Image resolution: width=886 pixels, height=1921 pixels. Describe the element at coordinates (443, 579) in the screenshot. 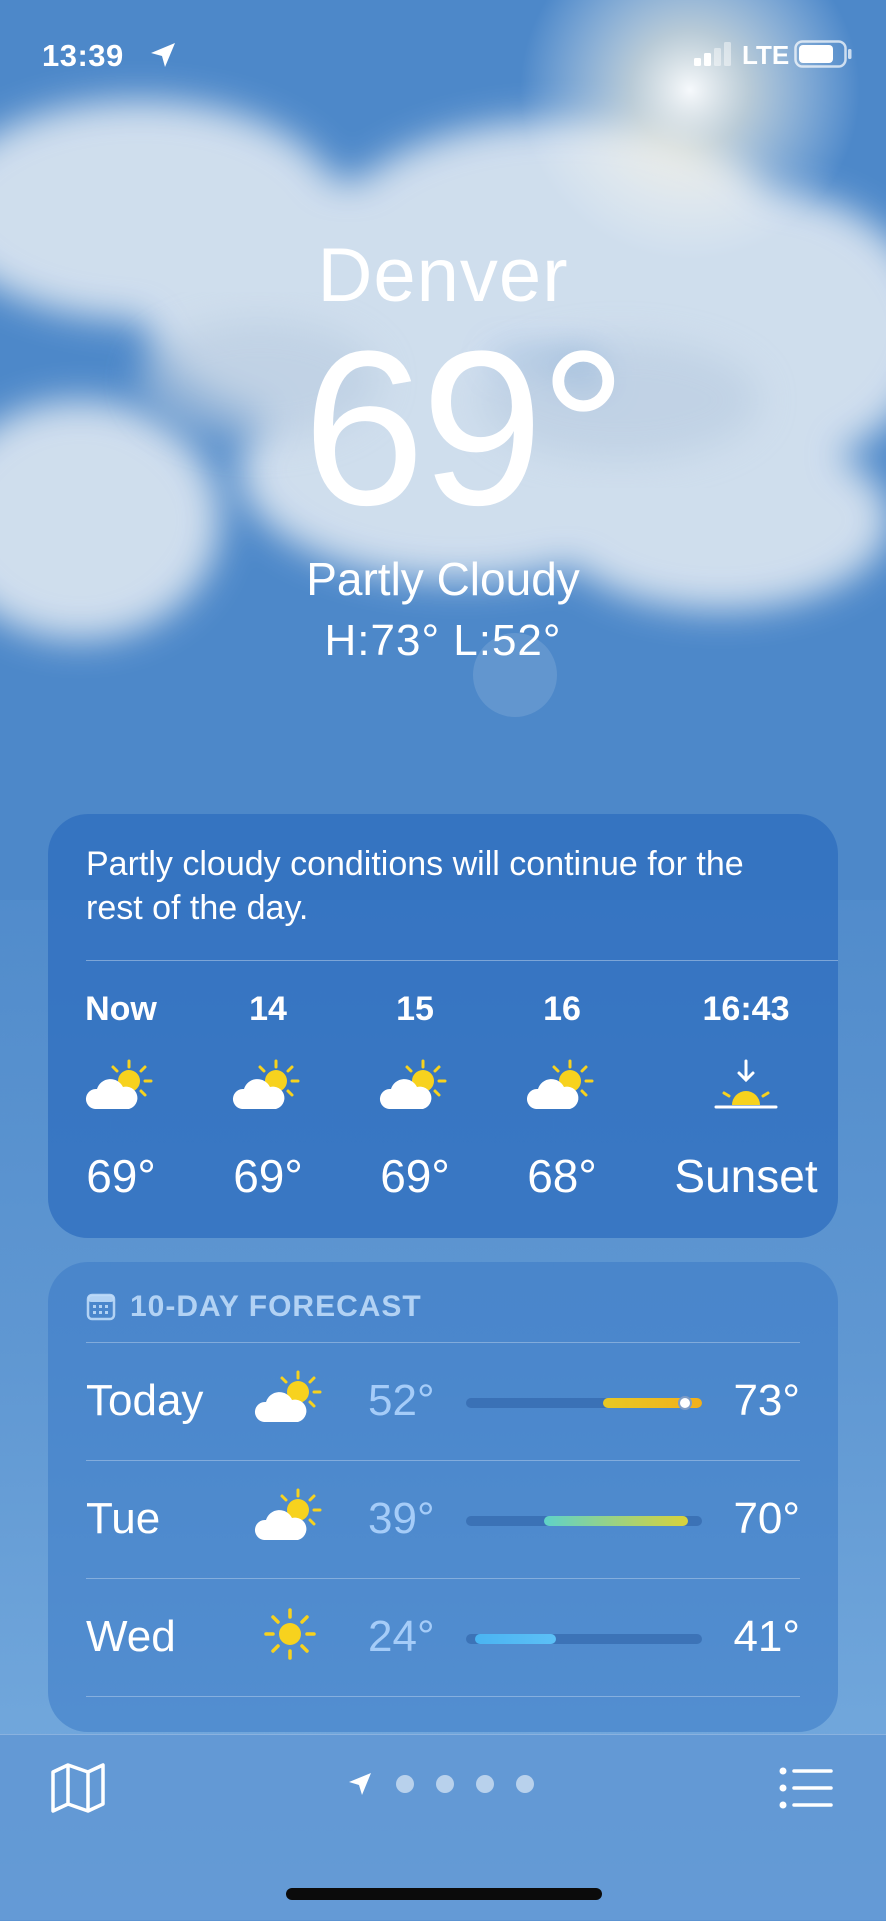

I see `current-condition: Partly Cloudy` at that location.